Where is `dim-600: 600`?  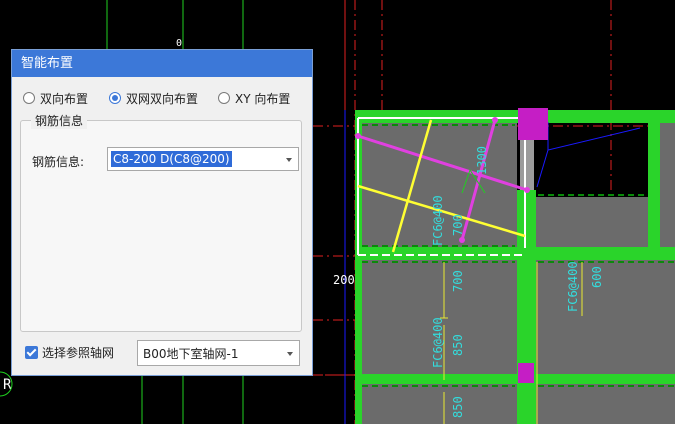 dim-600: 600 is located at coordinates (597, 277).